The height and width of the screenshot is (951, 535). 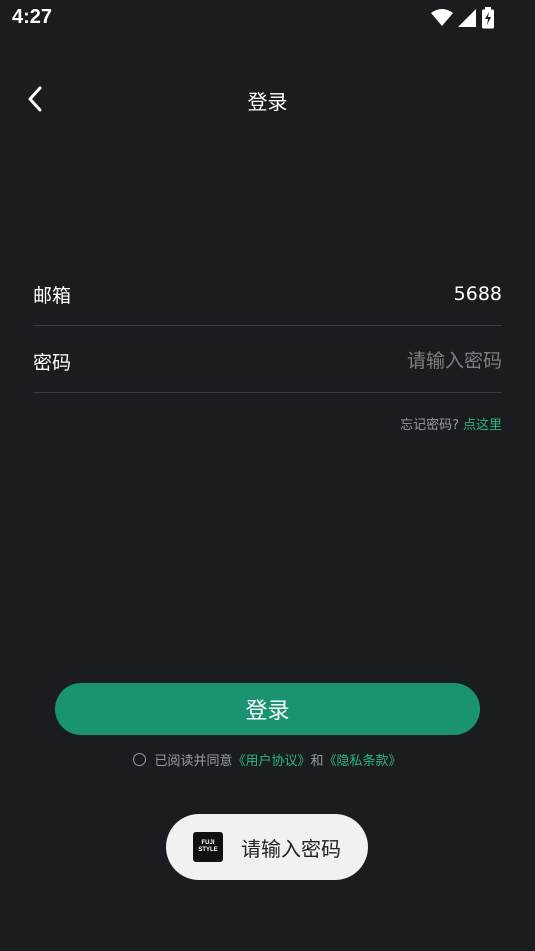 What do you see at coordinates (52, 362) in the screenshot?
I see `password-label: 密码` at bounding box center [52, 362].